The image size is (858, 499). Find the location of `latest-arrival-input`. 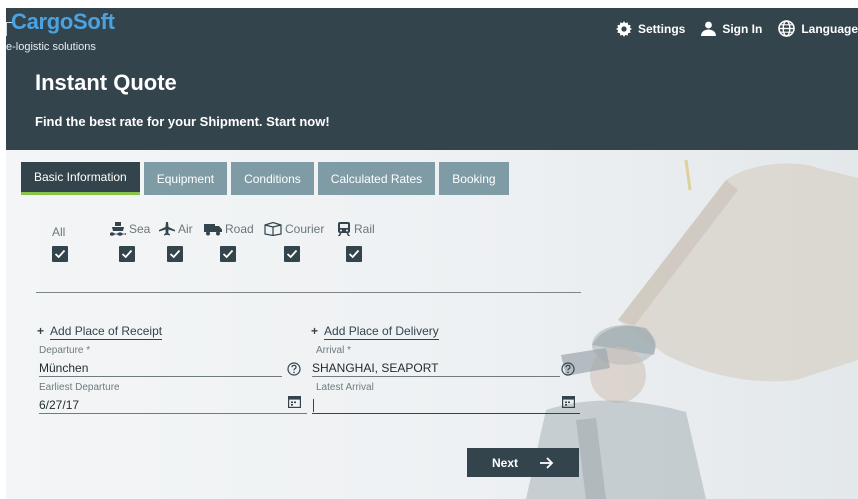

latest-arrival-input is located at coordinates (446, 405).